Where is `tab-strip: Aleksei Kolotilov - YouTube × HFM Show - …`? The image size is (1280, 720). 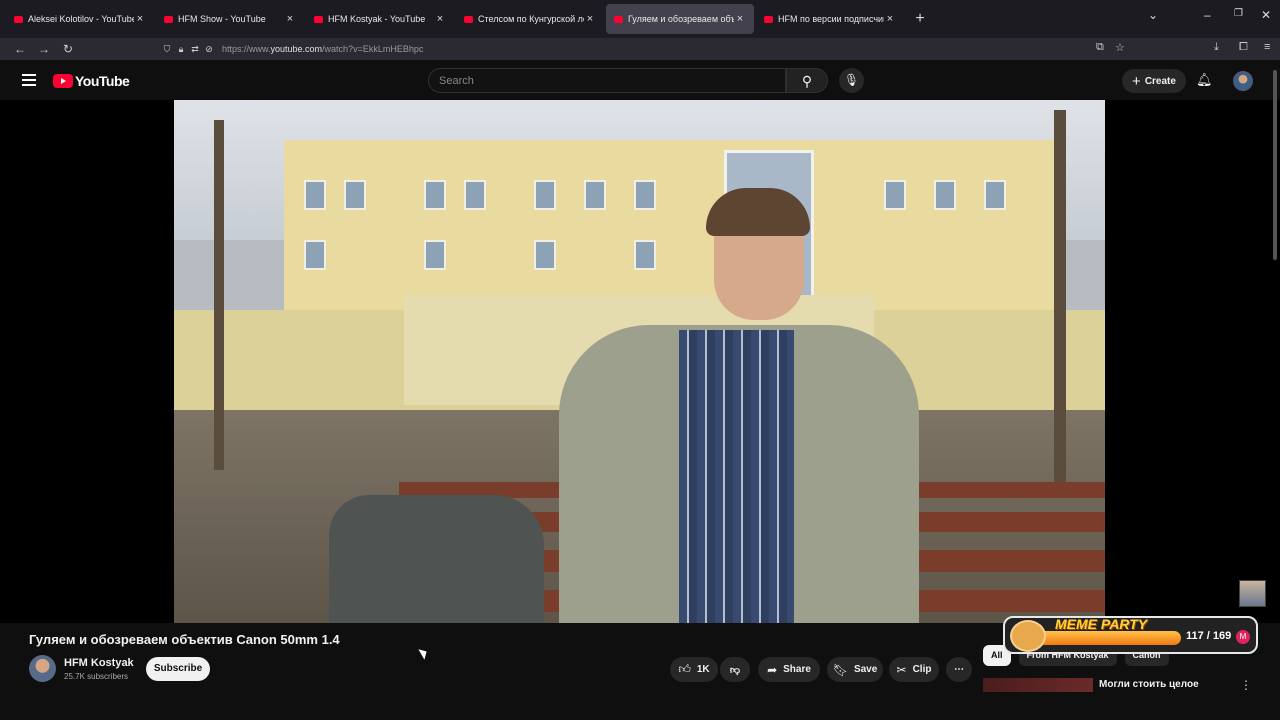 tab-strip: Aleksei Kolotilov - YouTube × HFM Show - … is located at coordinates (640, 19).